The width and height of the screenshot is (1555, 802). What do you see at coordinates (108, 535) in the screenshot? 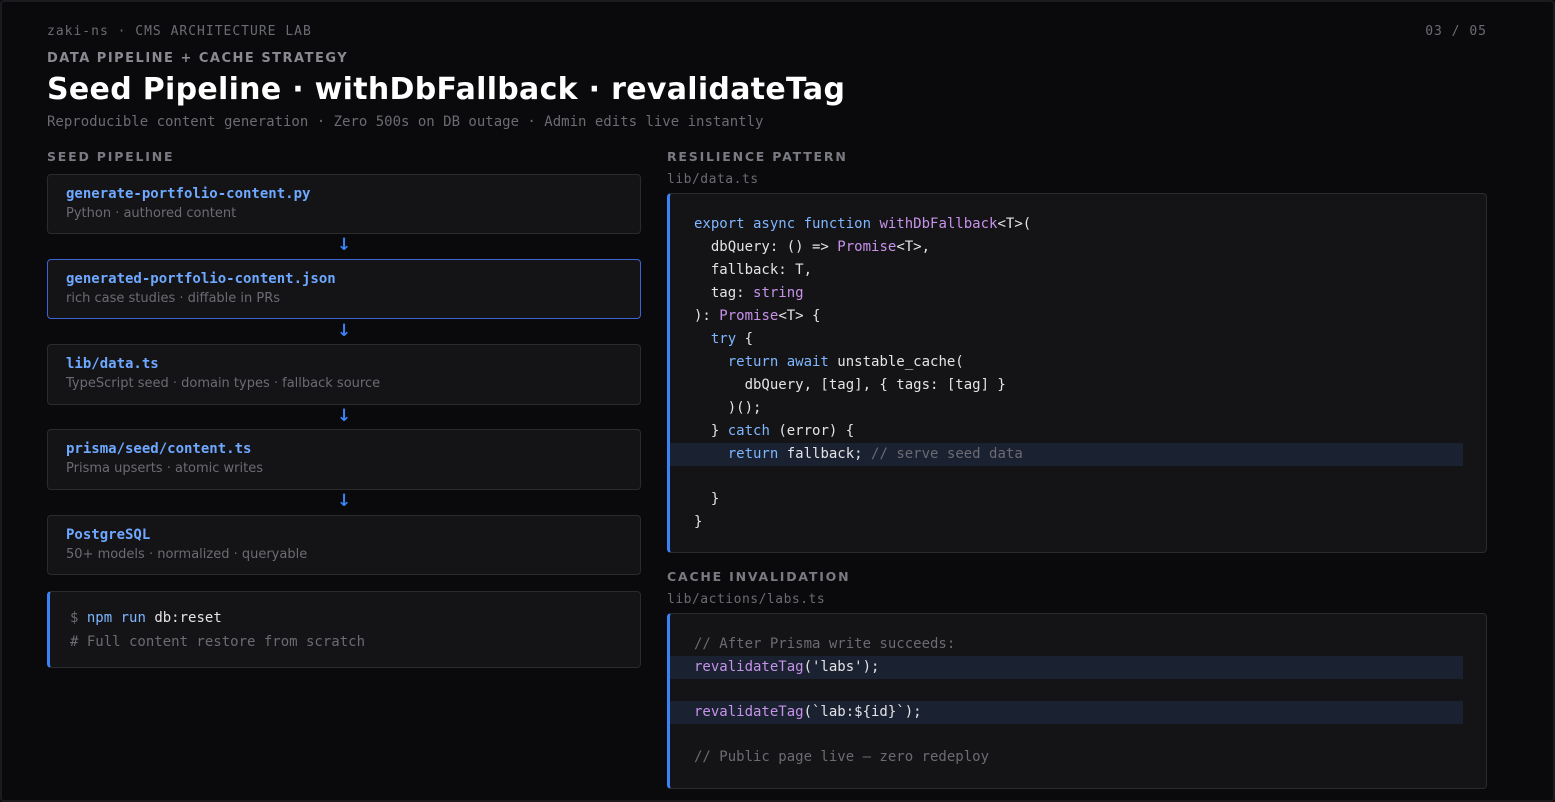
I see `stage-name: PostgreSQL` at bounding box center [108, 535].